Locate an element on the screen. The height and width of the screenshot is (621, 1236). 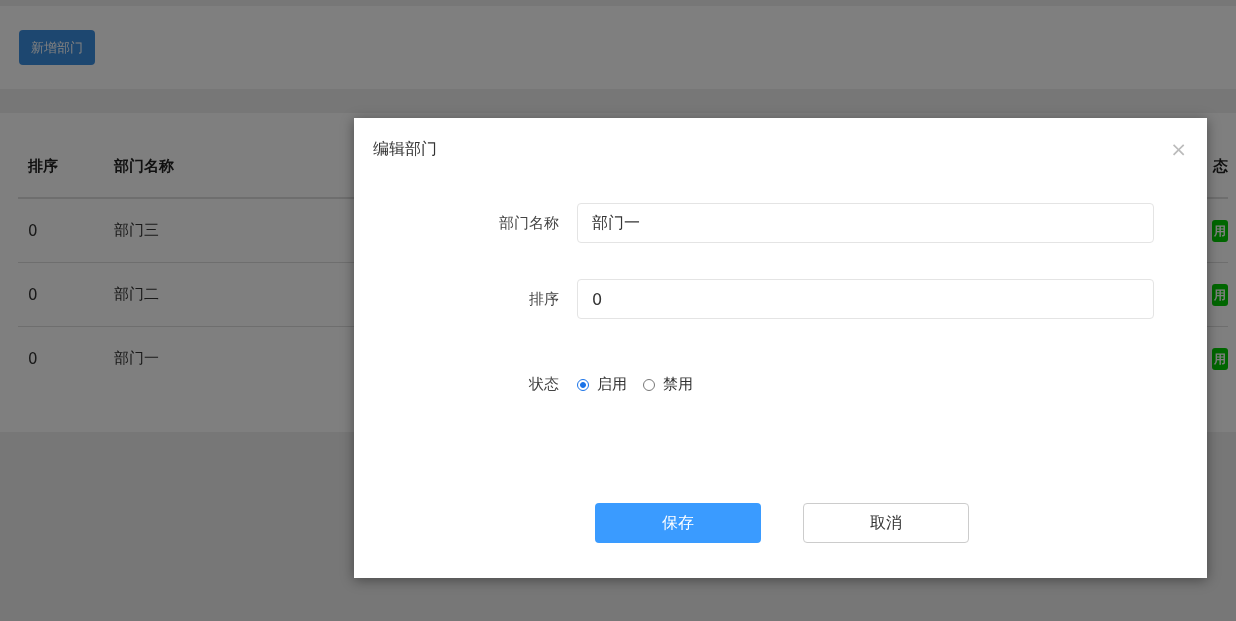
column-header: 部门名称 is located at coordinates (144, 166).